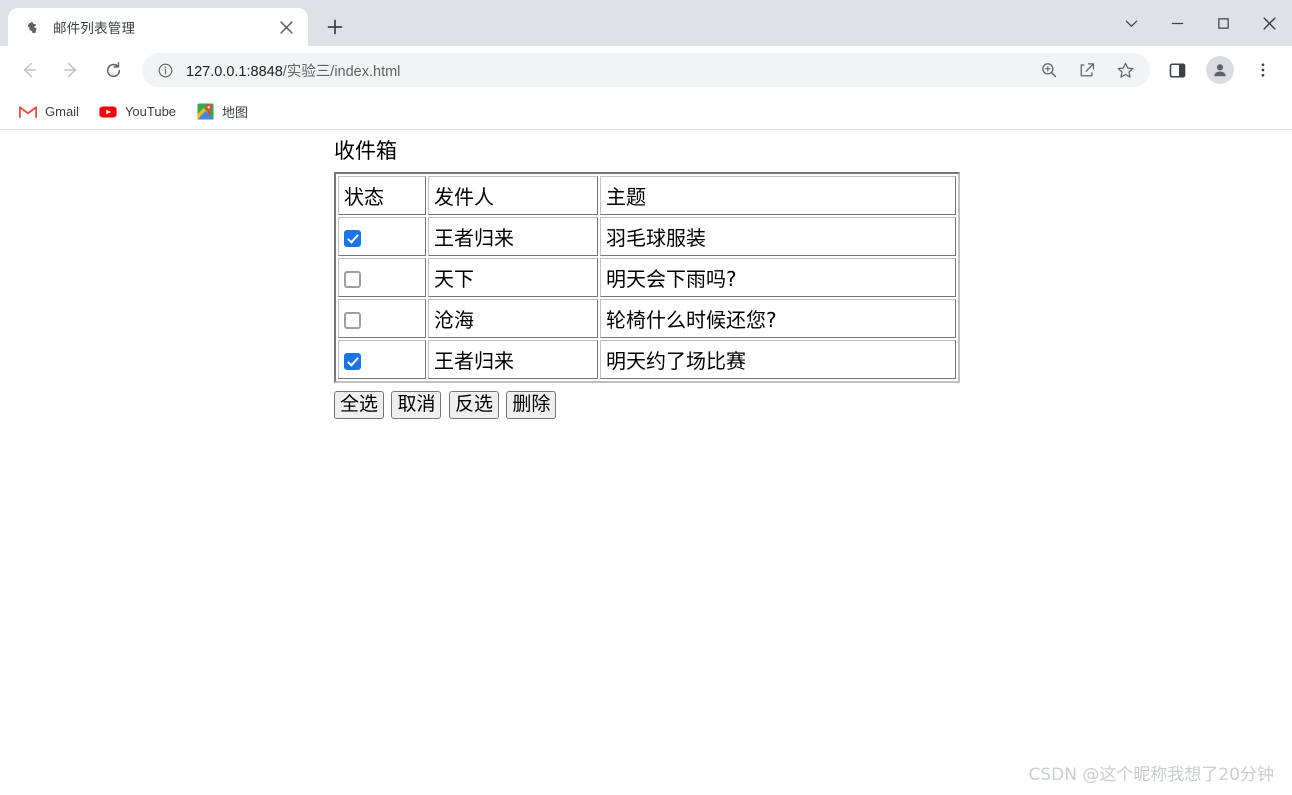 The height and width of the screenshot is (795, 1292). I want to click on tab-strip: 邮件列表管理, so click(646, 23).